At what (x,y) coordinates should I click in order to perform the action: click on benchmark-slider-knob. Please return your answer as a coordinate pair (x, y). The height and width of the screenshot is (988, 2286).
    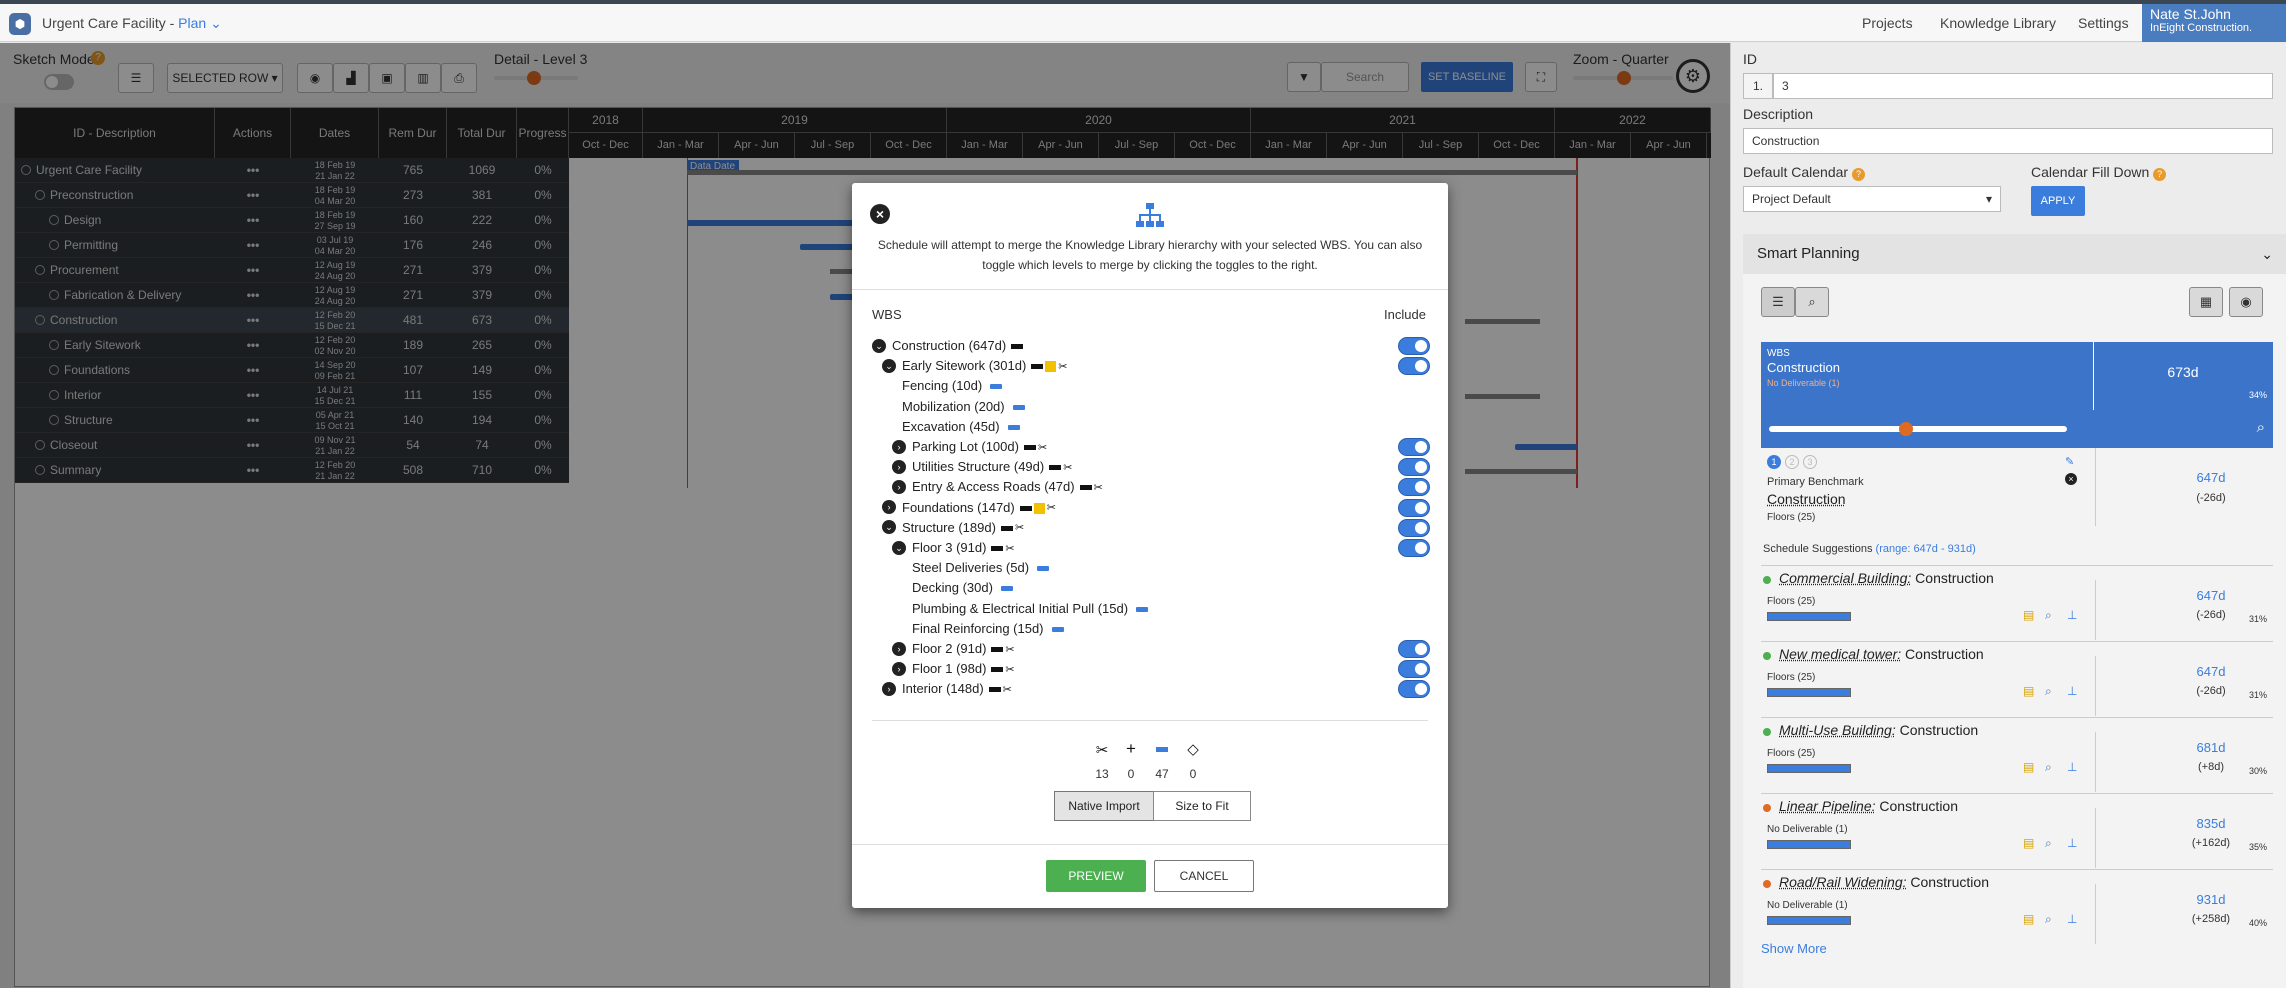
    Looking at the image, I should click on (1906, 429).